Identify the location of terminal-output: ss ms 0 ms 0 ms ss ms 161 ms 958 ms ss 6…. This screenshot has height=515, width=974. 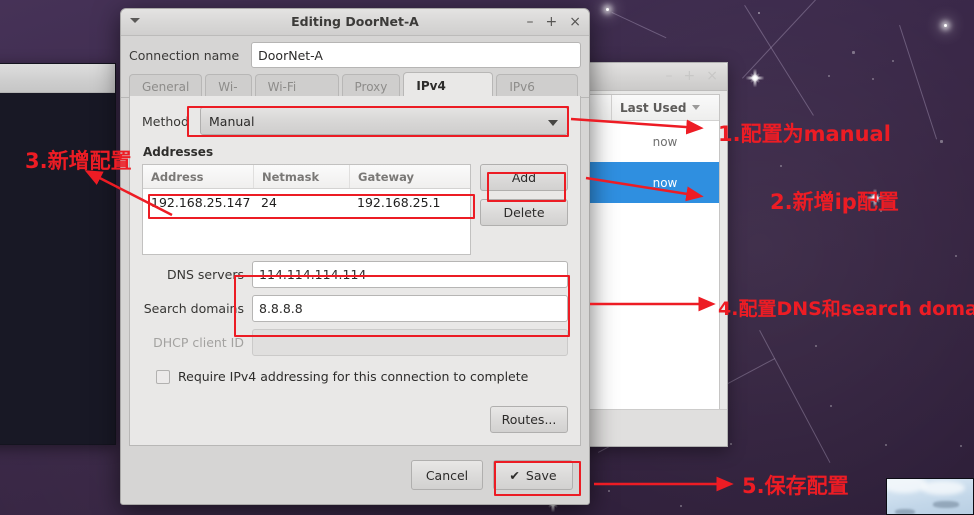
(57, 268).